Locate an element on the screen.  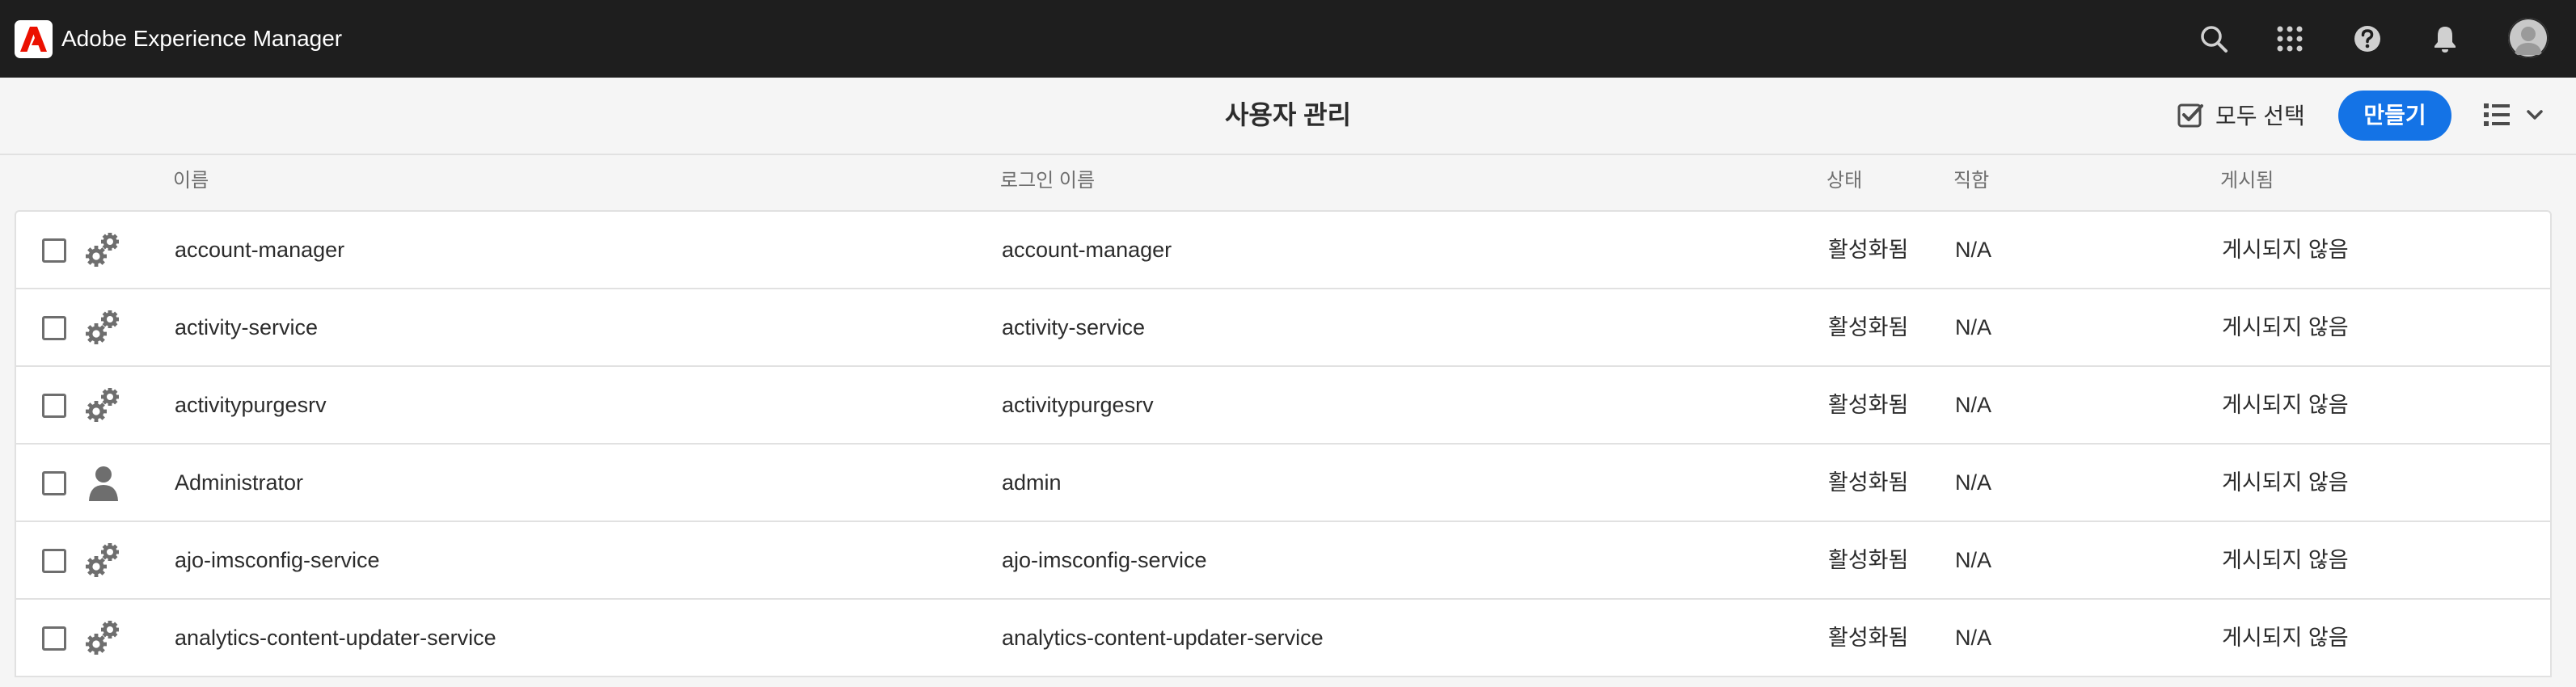
chevron-down-icon is located at coordinates (2535, 115).